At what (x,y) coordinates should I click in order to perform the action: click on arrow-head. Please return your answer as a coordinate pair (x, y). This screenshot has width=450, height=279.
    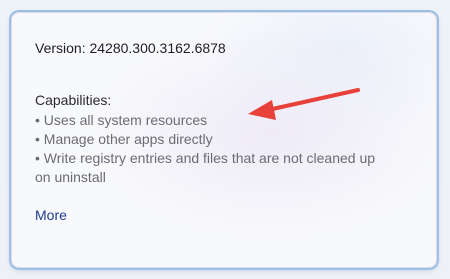
    Looking at the image, I should click on (262, 110).